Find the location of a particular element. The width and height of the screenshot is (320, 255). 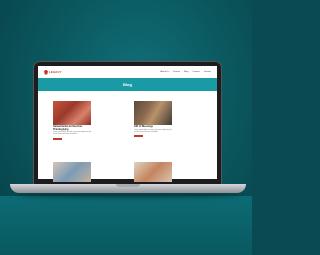

site-nav: About Us Events Blog Contact Donate is located at coordinates (185, 72).